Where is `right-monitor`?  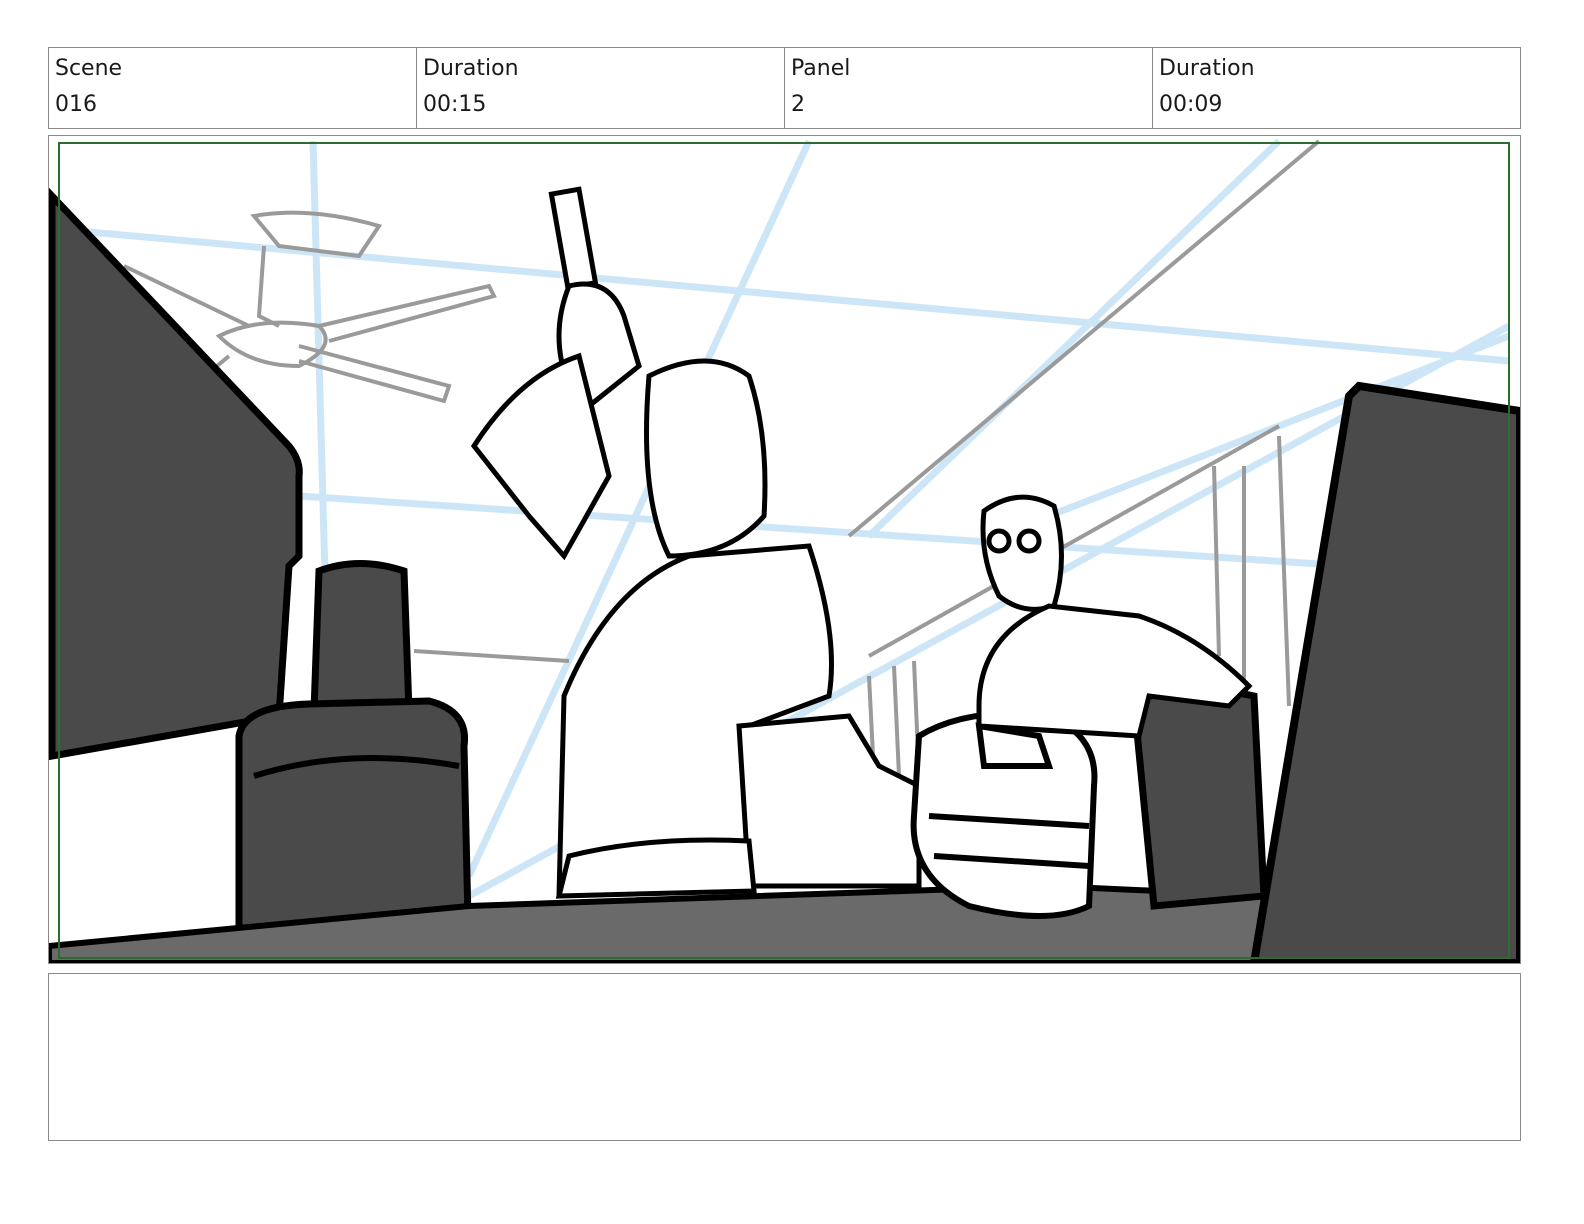
right-monitor is located at coordinates (1384, 672).